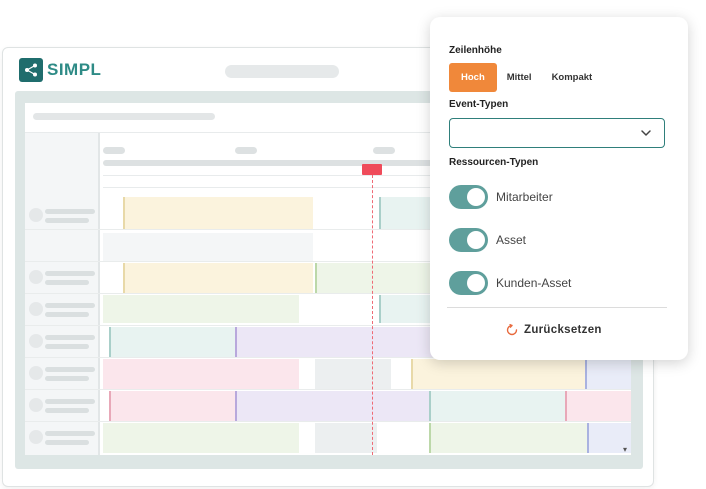  I want to click on row-height-option-kompakt: Kompakt, so click(572, 77).